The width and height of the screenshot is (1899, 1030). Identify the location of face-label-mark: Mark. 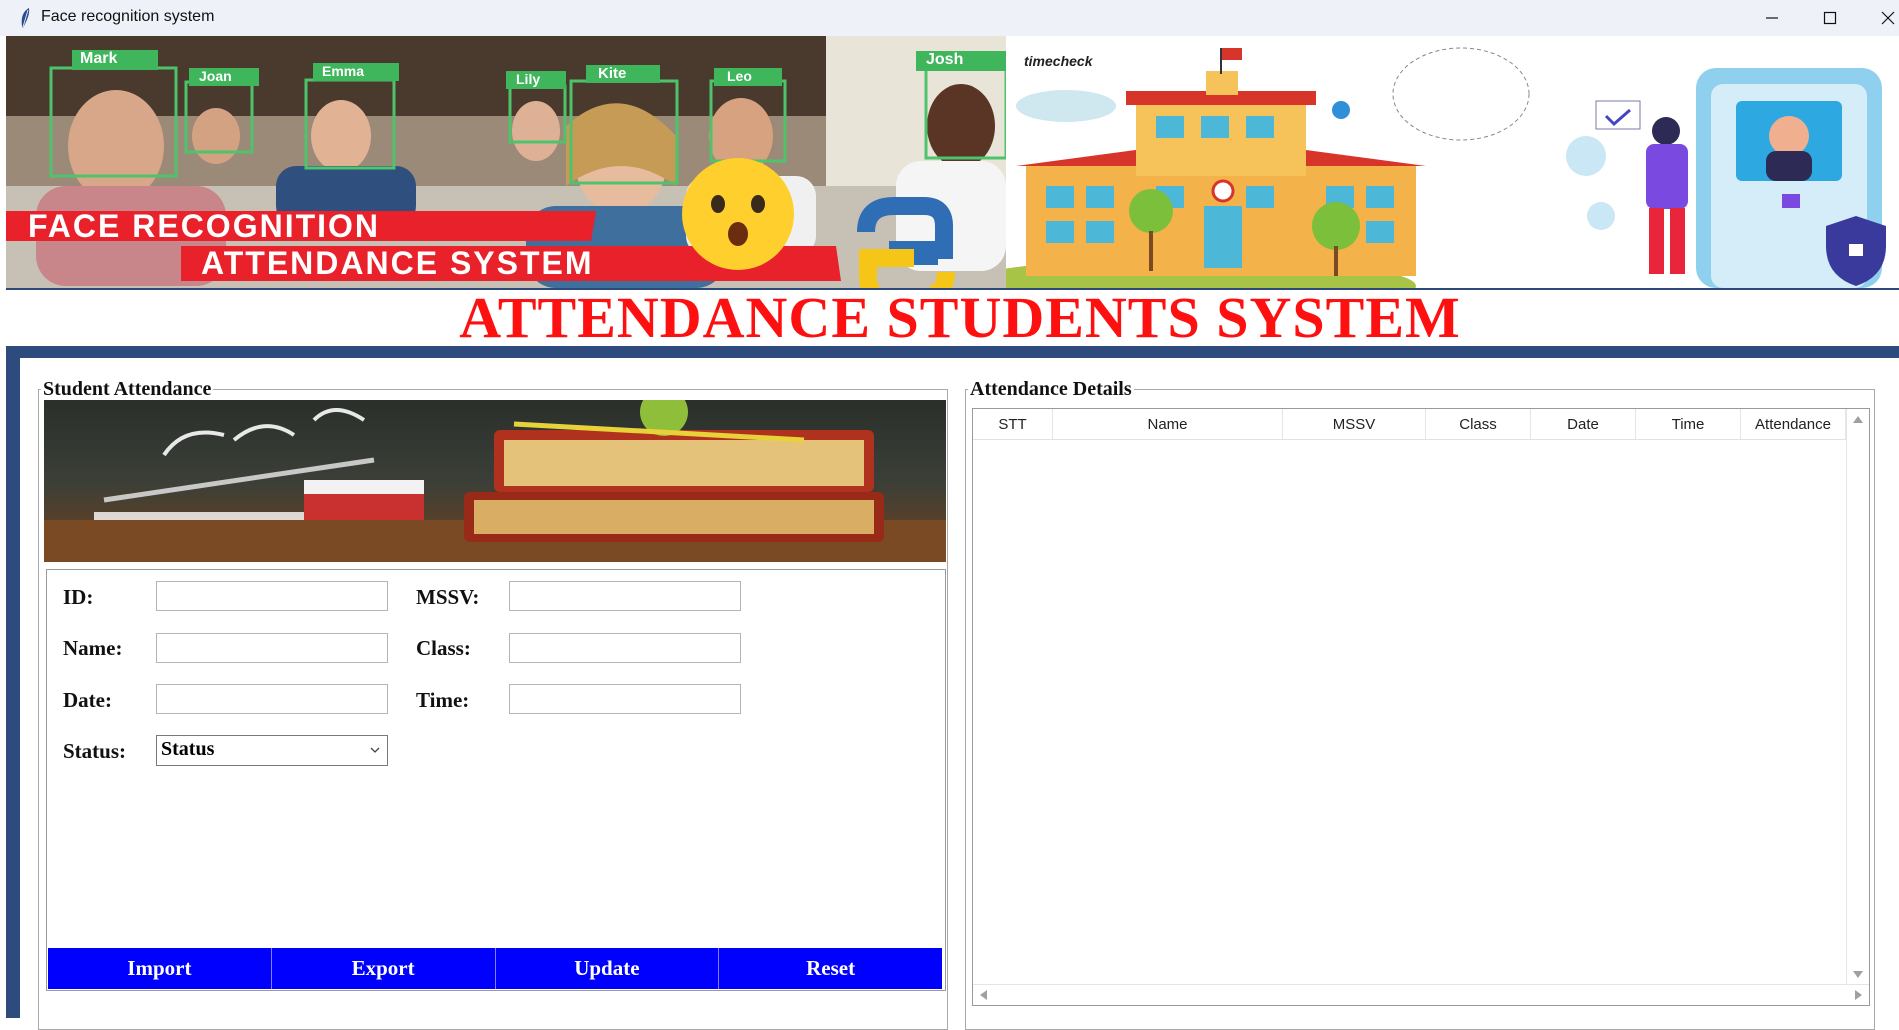
(99, 58).